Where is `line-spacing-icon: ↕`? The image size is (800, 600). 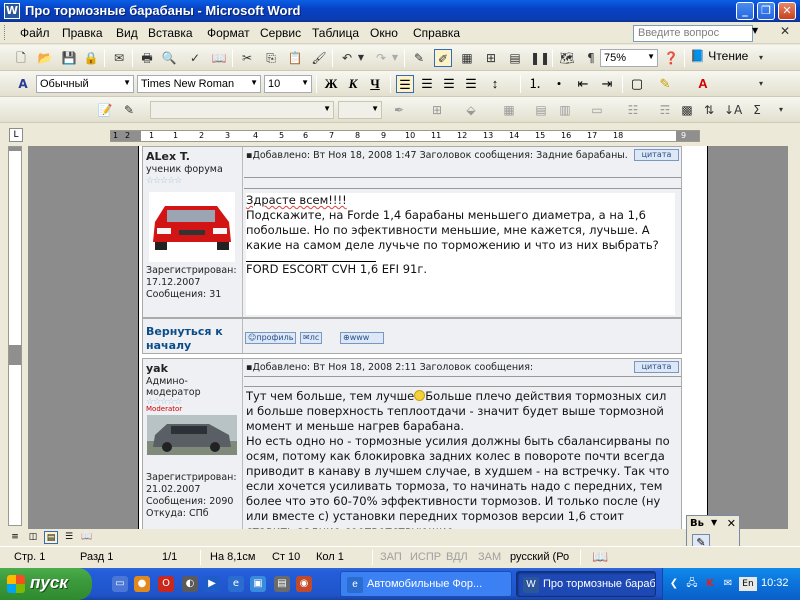 line-spacing-icon: ↕ is located at coordinates (495, 84).